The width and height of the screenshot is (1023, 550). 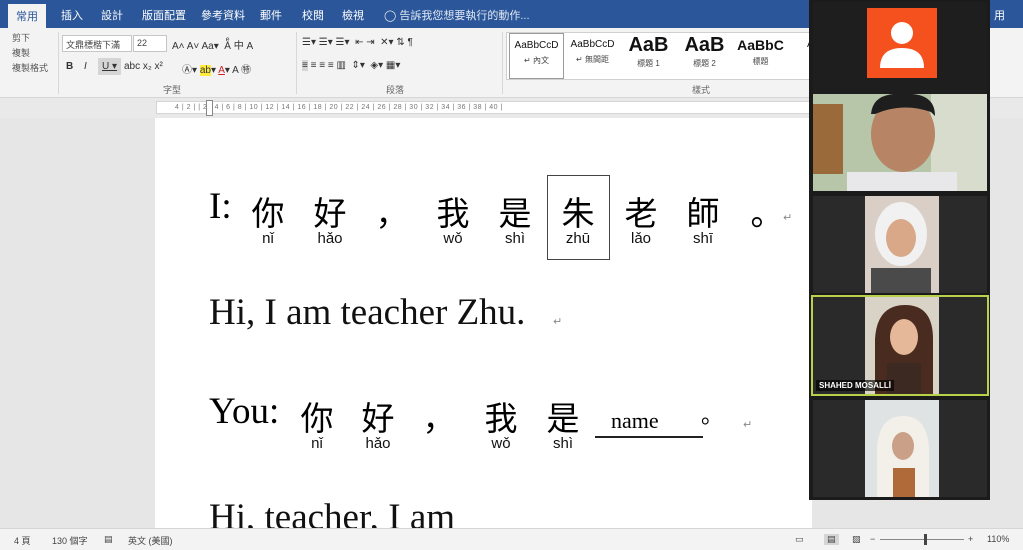 I want to click on style-heading-1: AaB 標題 1, so click(x=648, y=56).